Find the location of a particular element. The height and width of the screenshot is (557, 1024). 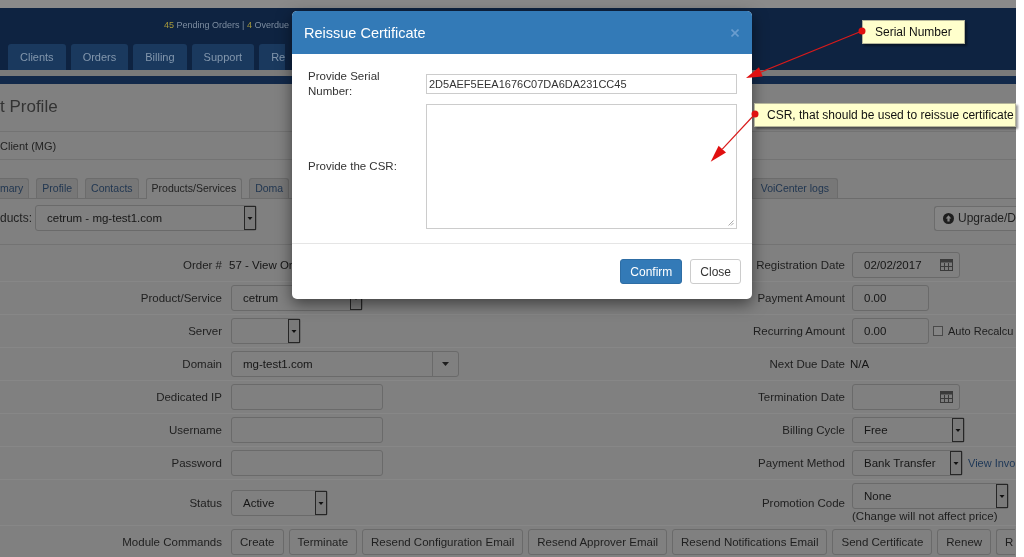

field-label: Order # is located at coordinates (202, 265).